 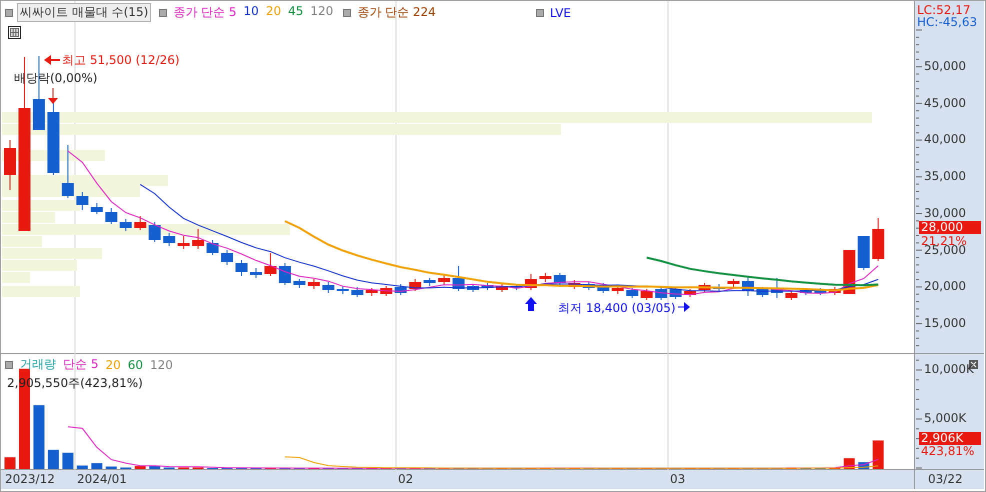 I want to click on legend-label: LVE, so click(x=560, y=13).